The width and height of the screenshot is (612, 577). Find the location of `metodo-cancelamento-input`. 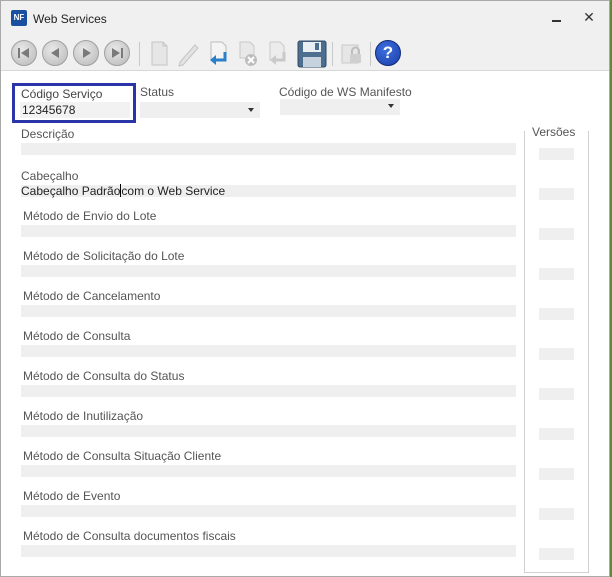

metodo-cancelamento-input is located at coordinates (268, 311).